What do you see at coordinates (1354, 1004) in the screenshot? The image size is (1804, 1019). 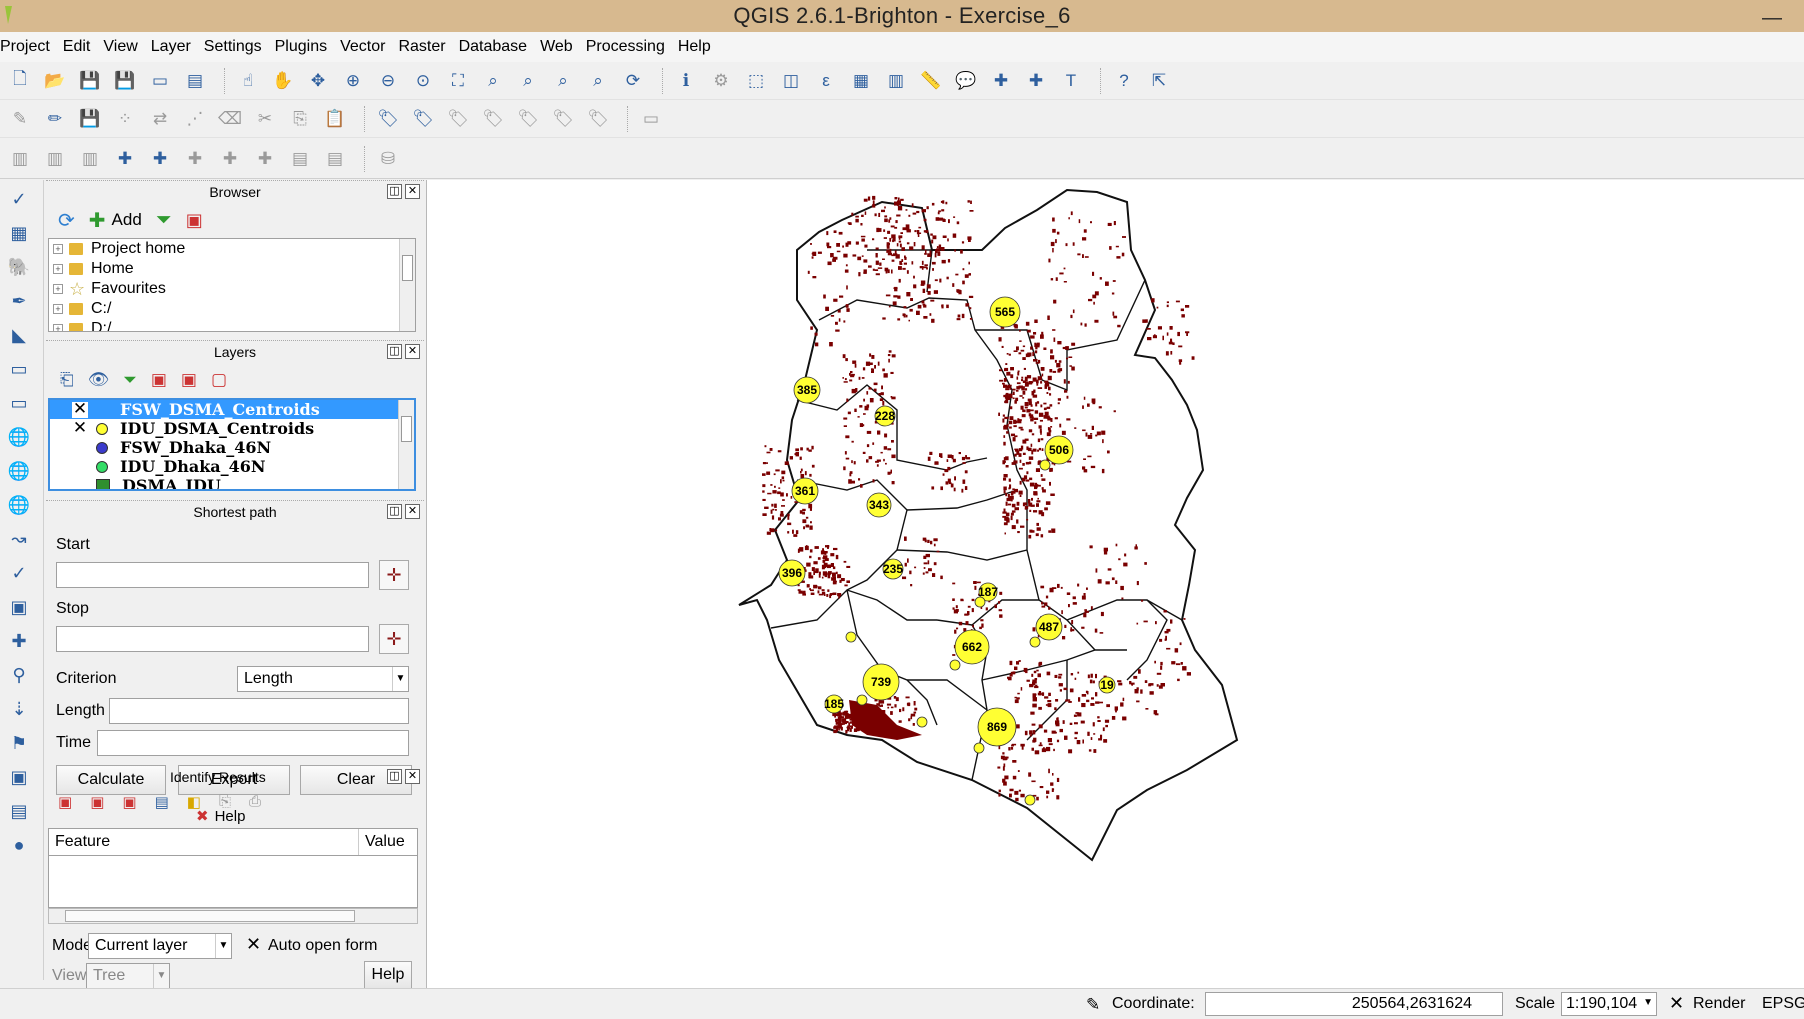 I see `coordinate-field: 250564,2631624` at bounding box center [1354, 1004].